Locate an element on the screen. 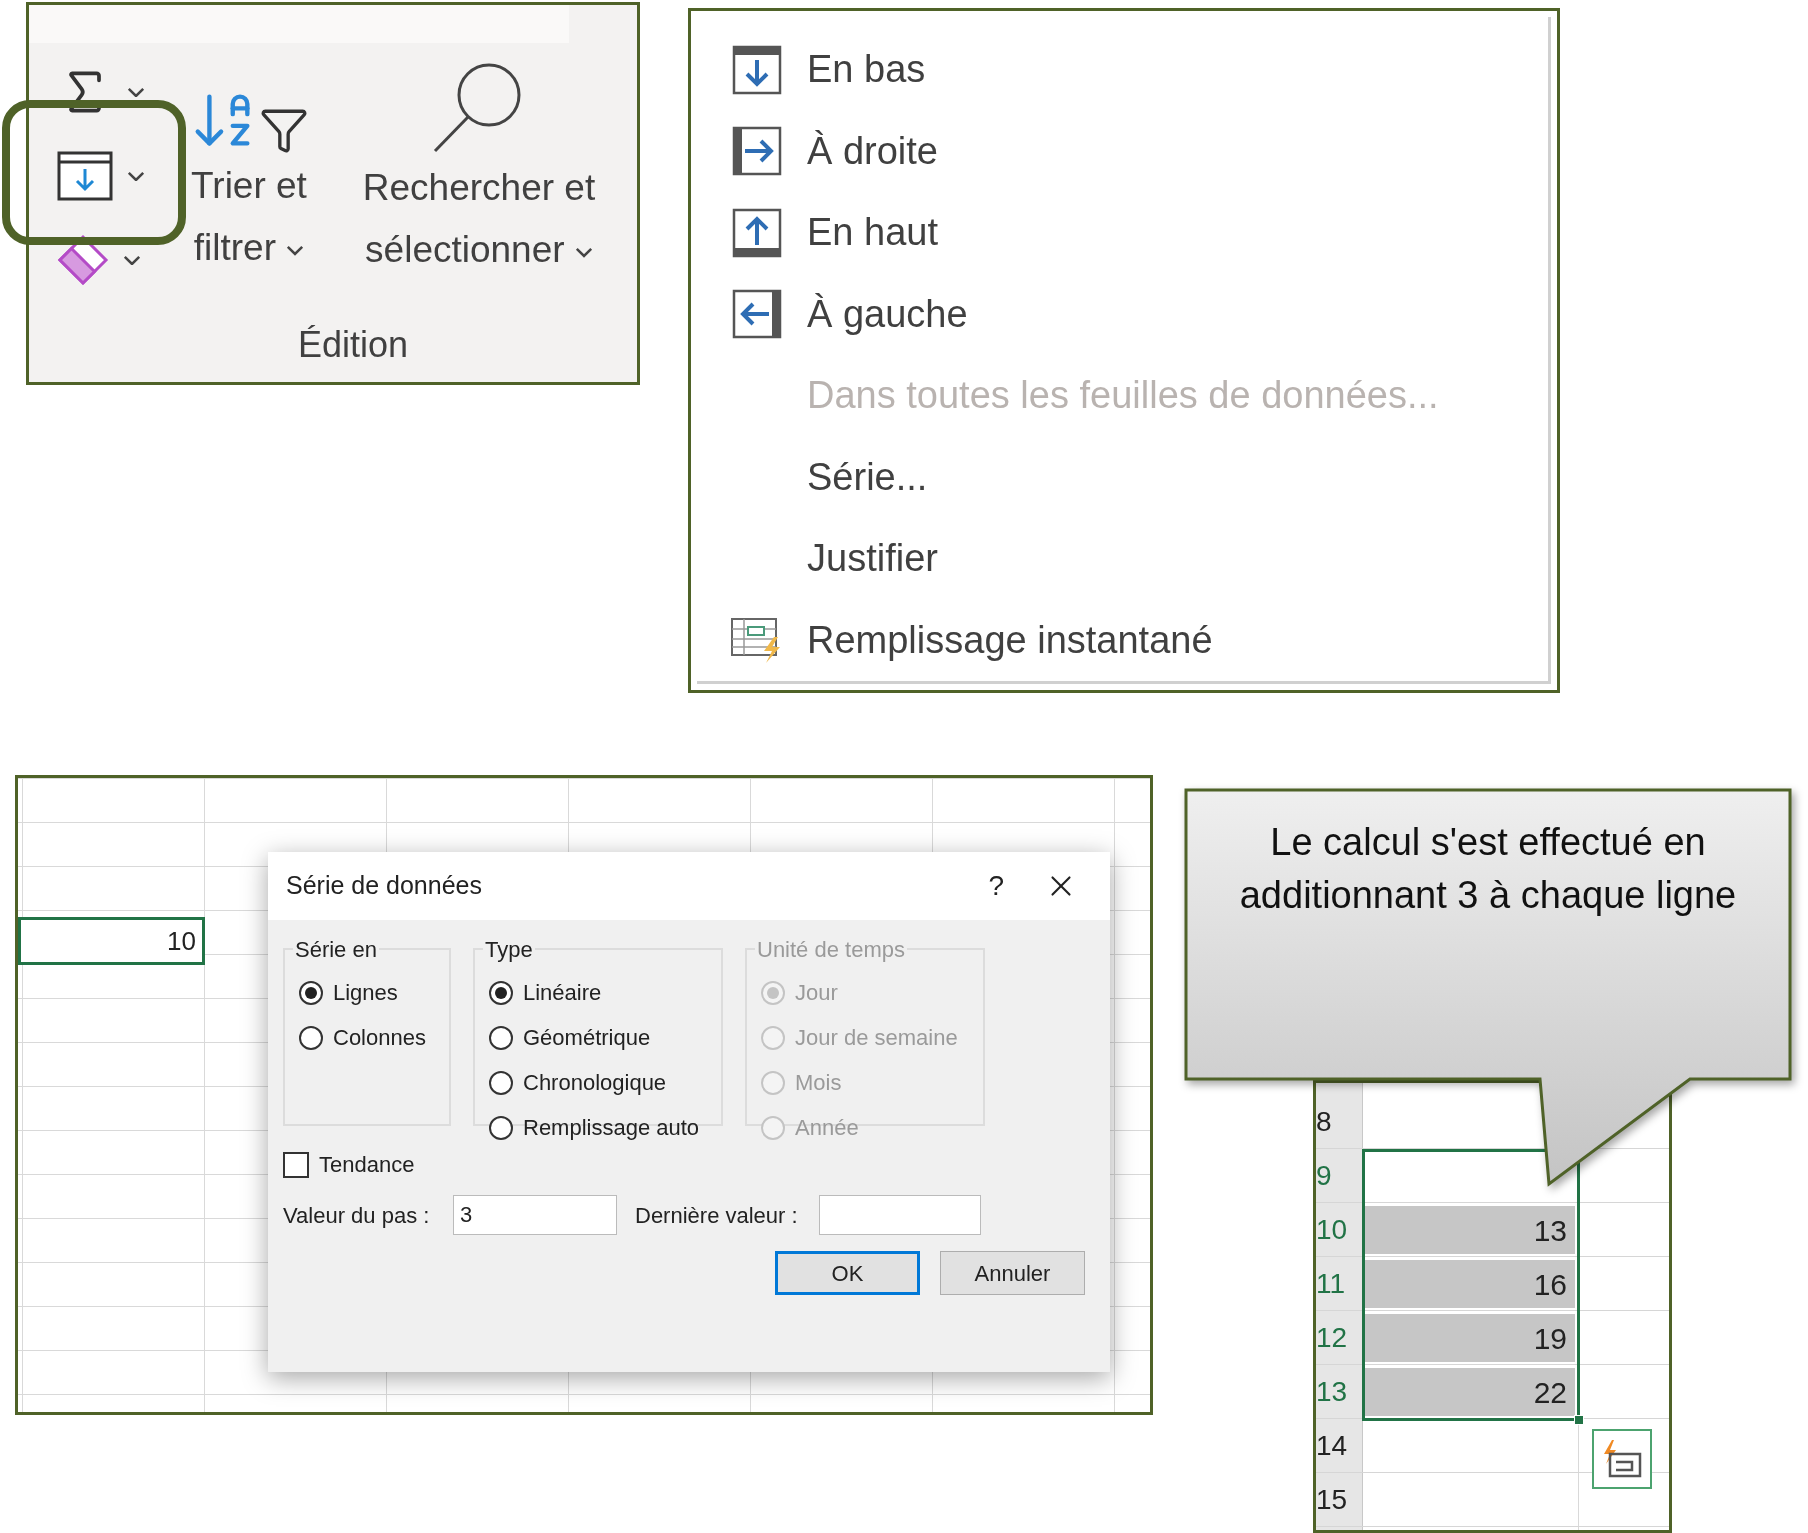 The image size is (1808, 1533). help-button: ? is located at coordinates (996, 886).